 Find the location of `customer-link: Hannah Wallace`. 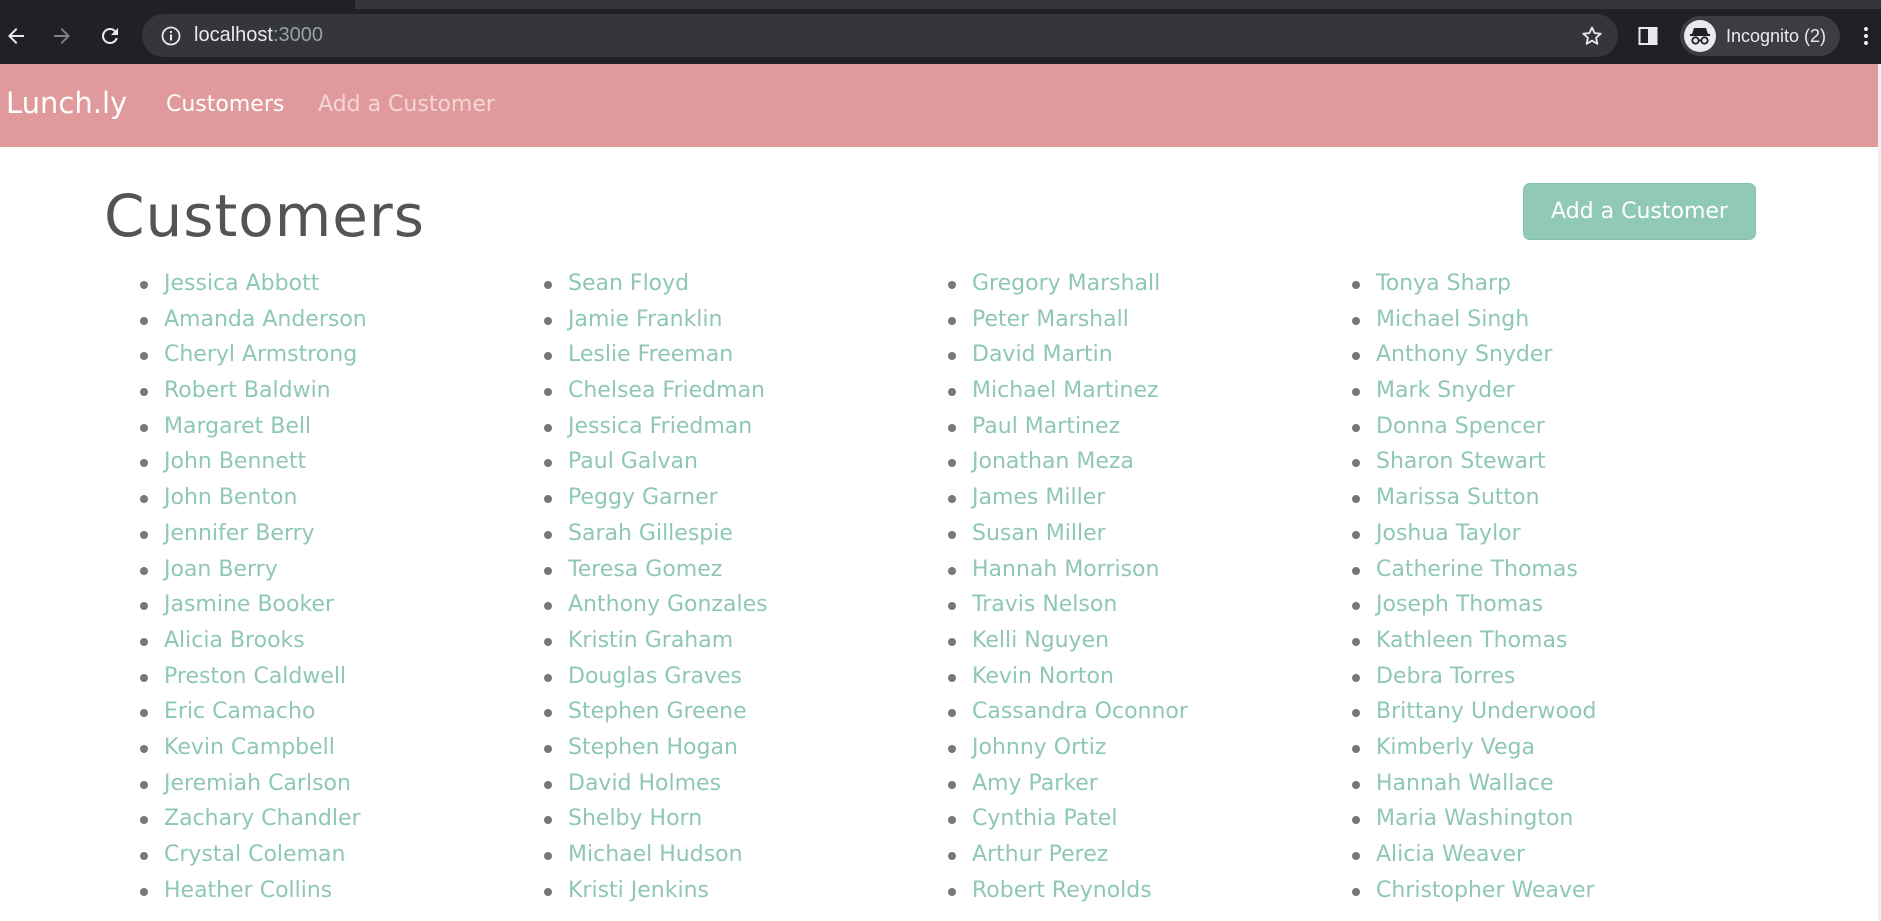

customer-link: Hannah Wallace is located at coordinates (1465, 783).